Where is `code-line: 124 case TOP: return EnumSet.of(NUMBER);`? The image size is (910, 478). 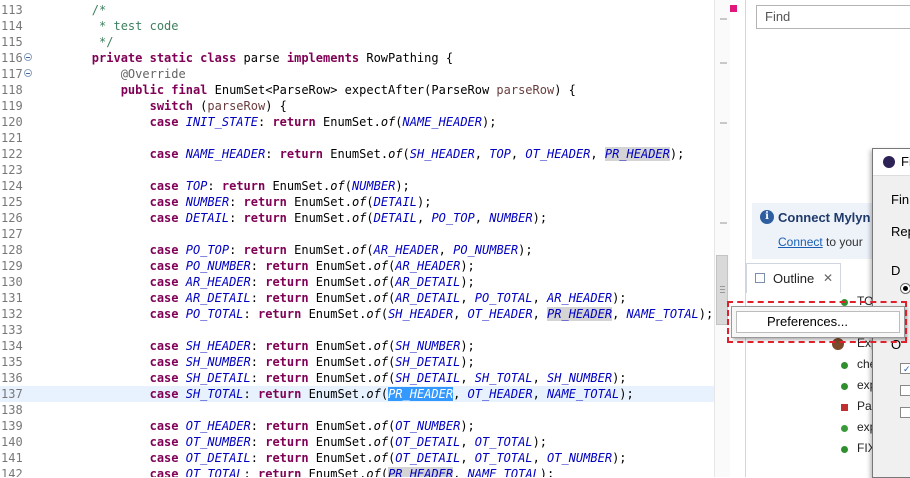 code-line: 124 case TOP: return EnumSet.of(NUMBER); is located at coordinates (357, 186).